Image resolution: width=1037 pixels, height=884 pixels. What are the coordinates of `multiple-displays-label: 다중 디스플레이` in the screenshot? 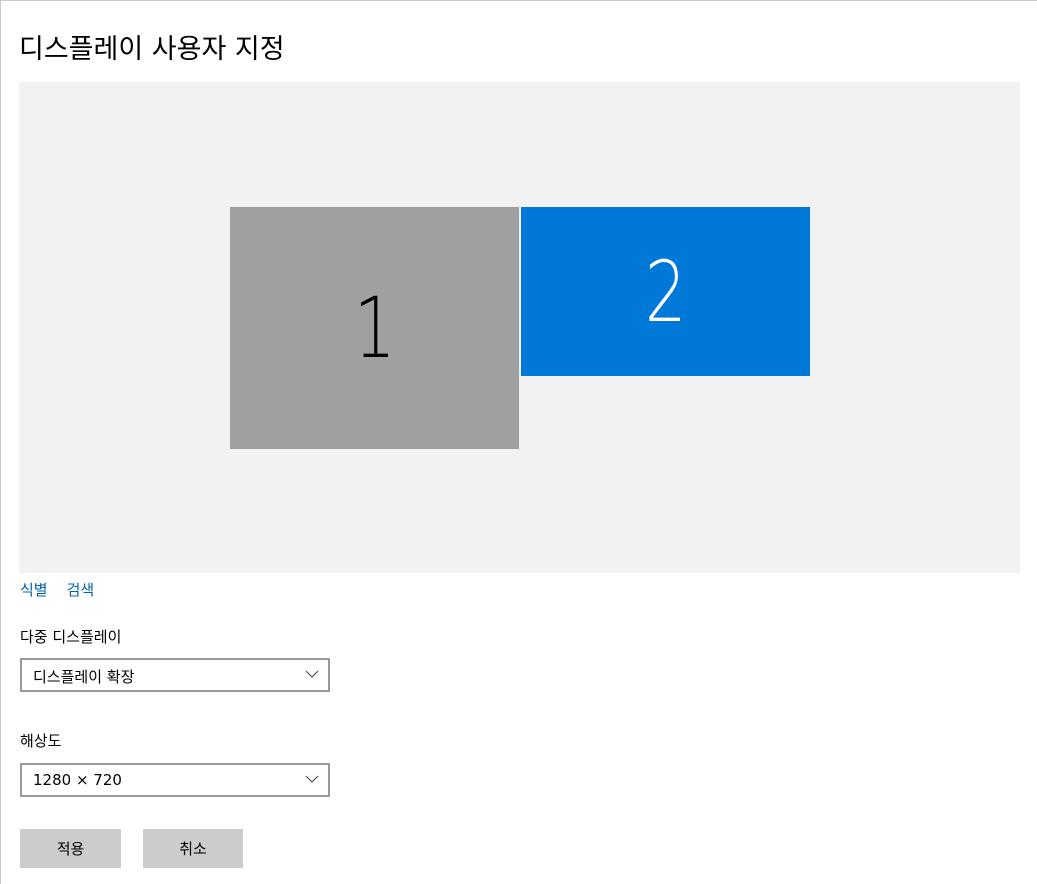 It's located at (71, 637).